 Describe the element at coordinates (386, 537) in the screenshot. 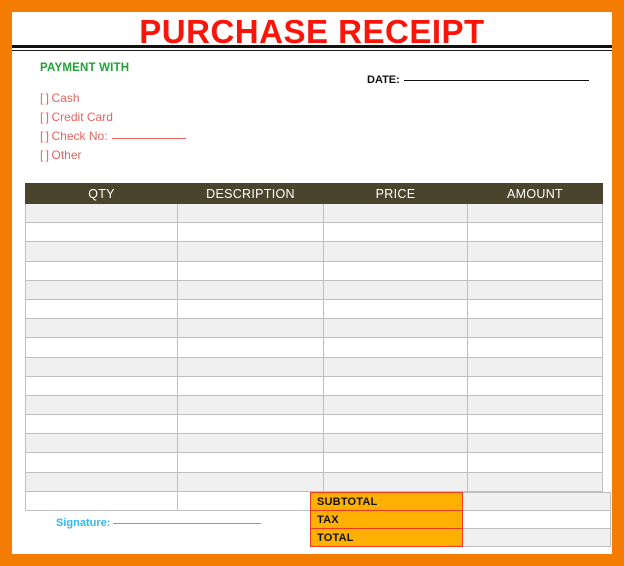

I see `total-label: TOTAL` at that location.